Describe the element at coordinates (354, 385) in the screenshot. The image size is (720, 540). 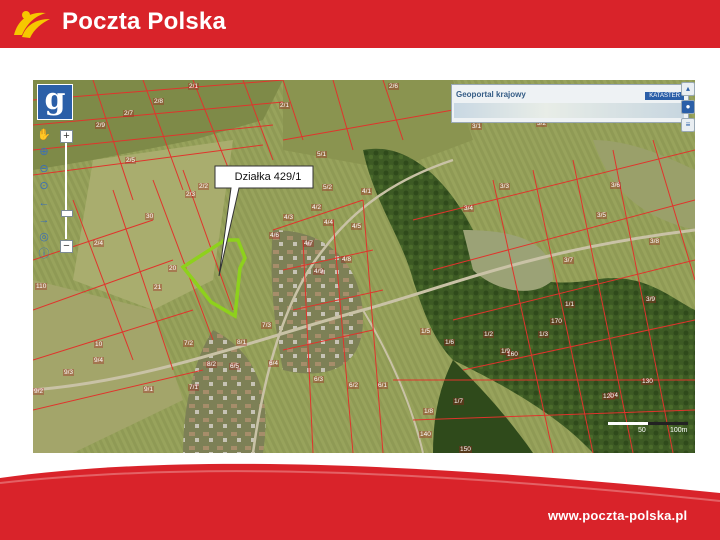
I see `parcel-label: 6/2` at that location.